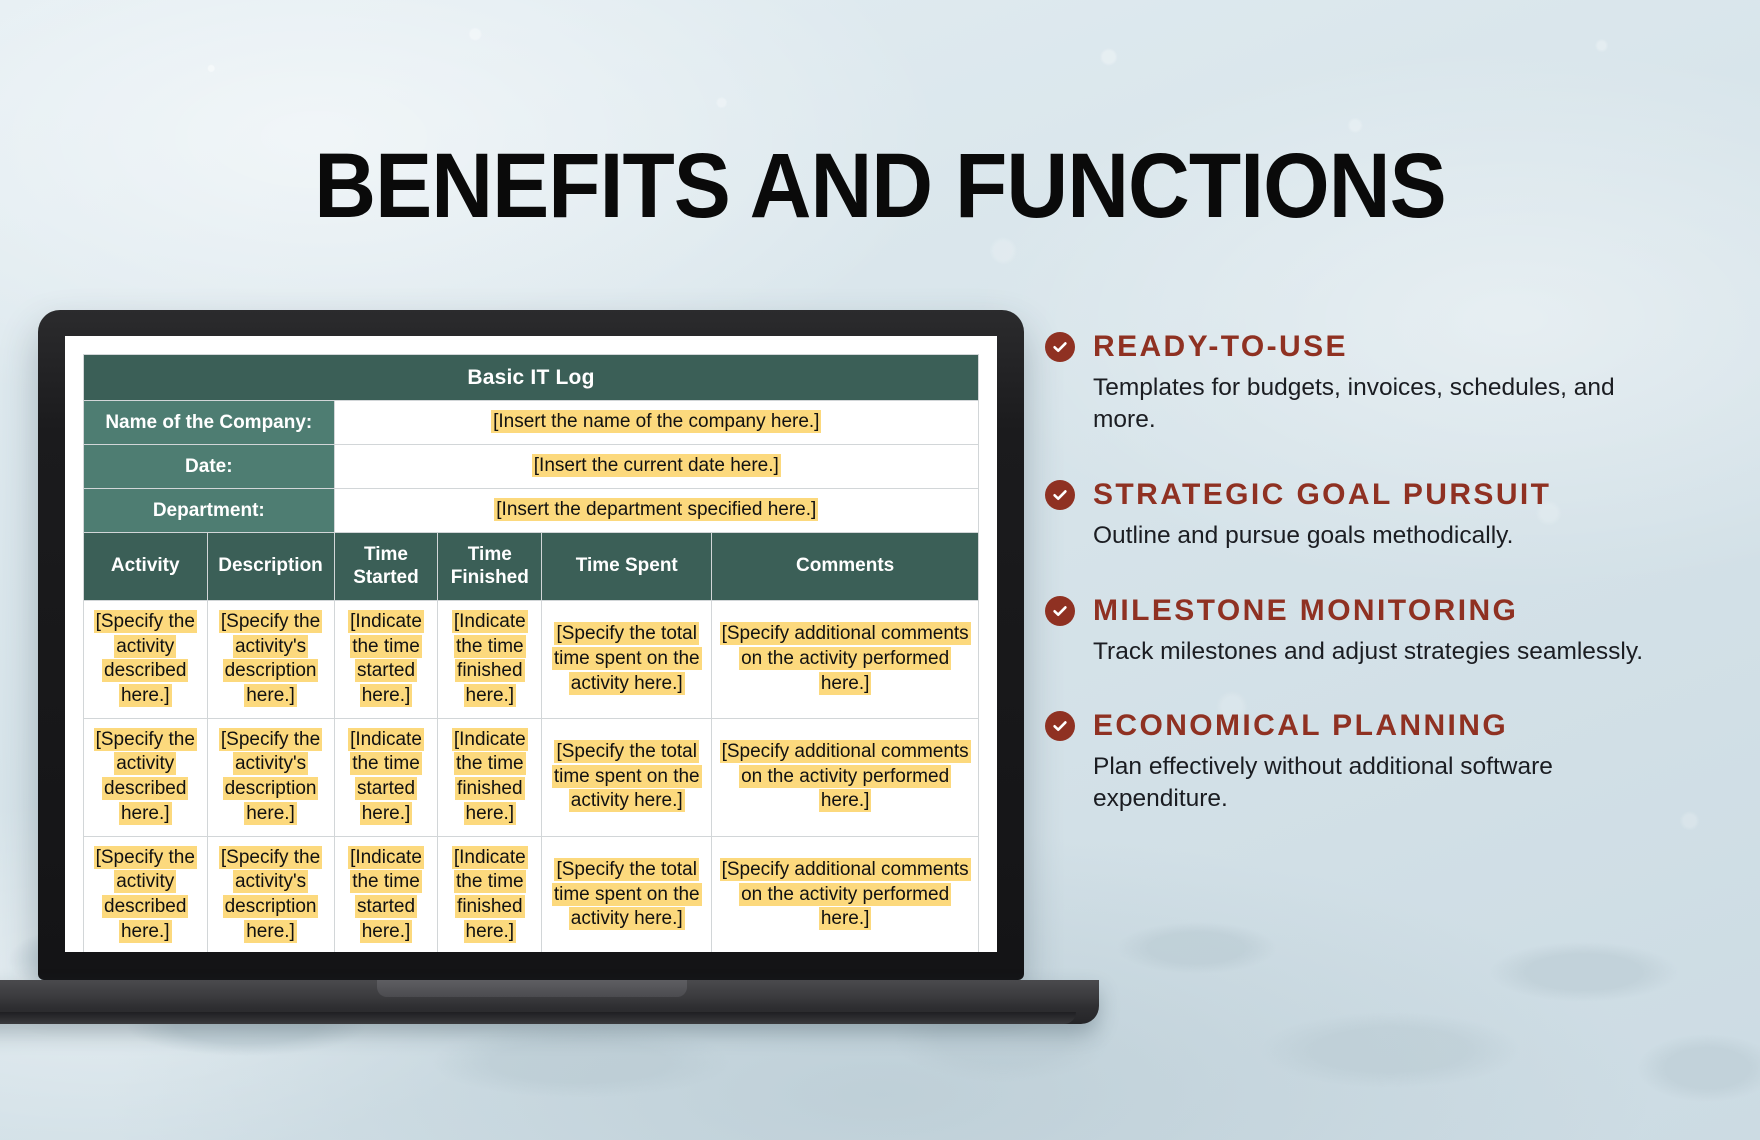  I want to click on info-row-date: Date: [Insert the current date here.], so click(531, 466).